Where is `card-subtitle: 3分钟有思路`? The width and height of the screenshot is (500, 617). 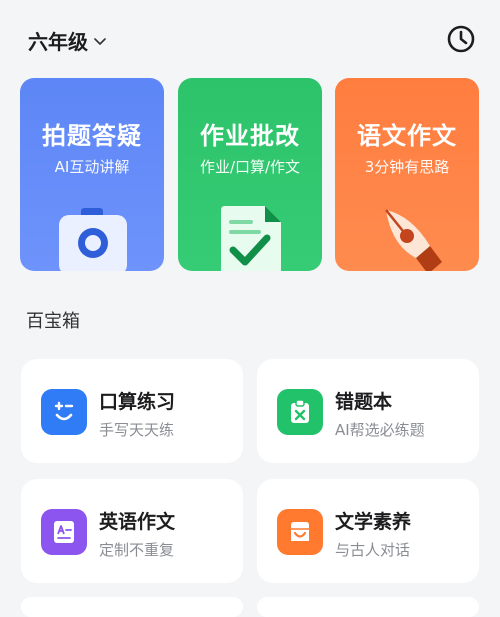 card-subtitle: 3分钟有思路 is located at coordinates (407, 167).